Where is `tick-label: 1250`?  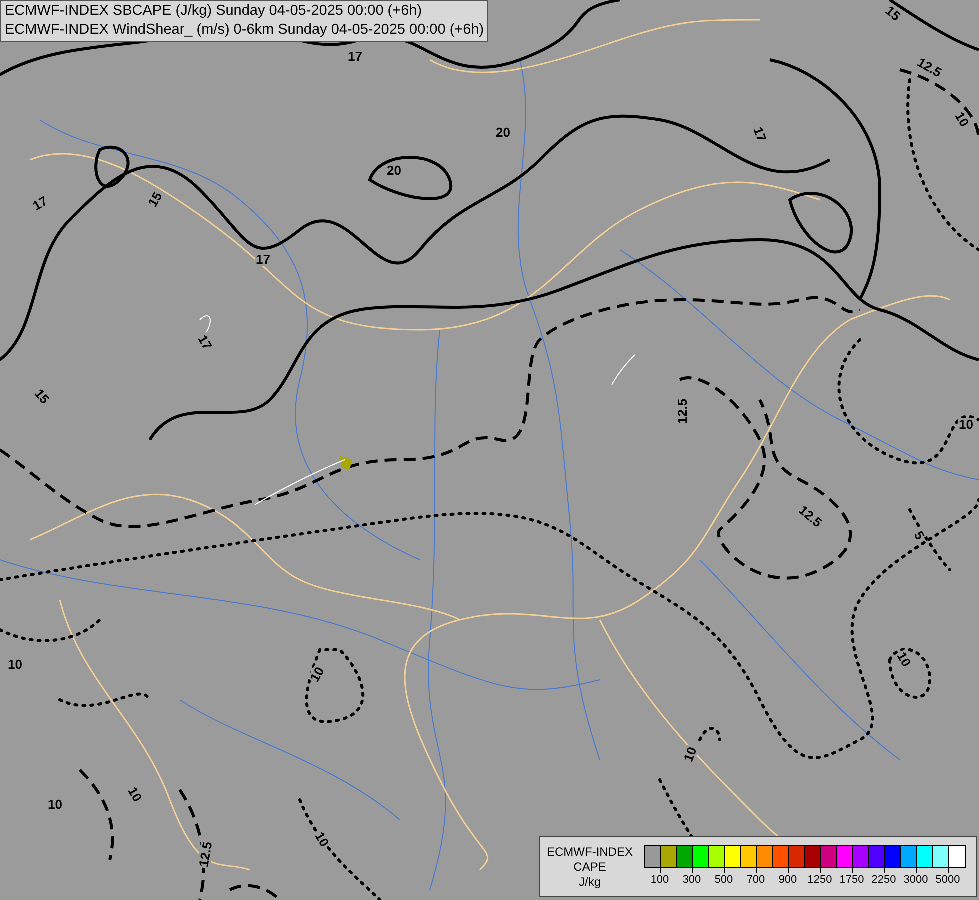 tick-label: 1250 is located at coordinates (820, 880).